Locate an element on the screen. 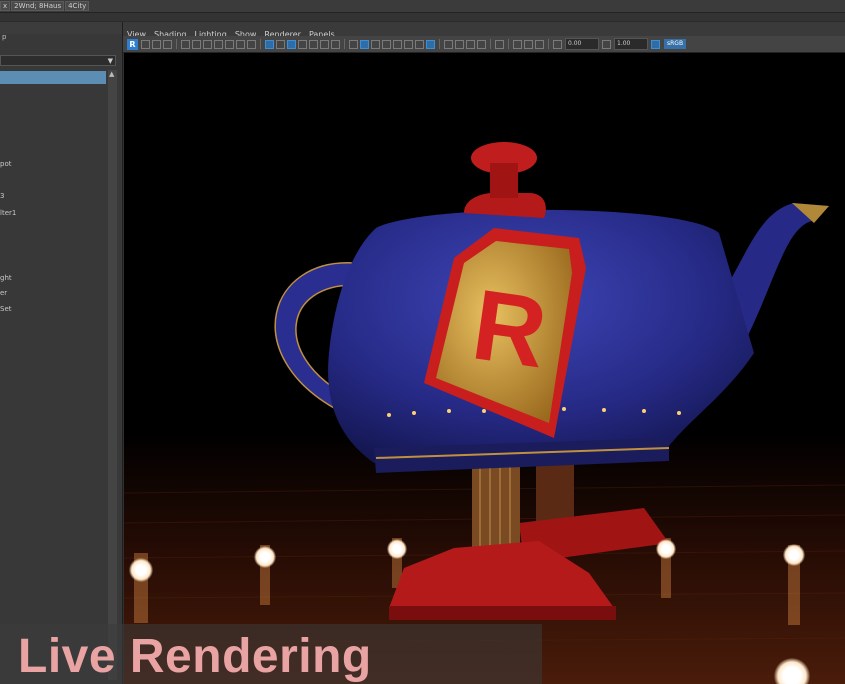 This screenshot has height=684, width=845. select-camera-icon is located at coordinates (145, 44).